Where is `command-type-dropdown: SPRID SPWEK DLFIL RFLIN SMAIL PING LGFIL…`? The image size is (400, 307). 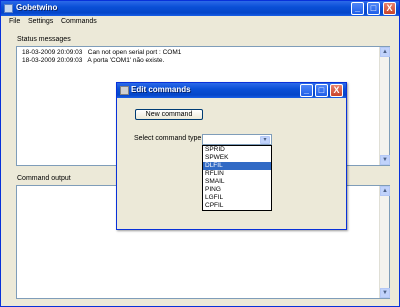
command-type-dropdown: SPRID SPWEK DLFIL RFLIN SMAIL PING LGFIL… is located at coordinates (237, 178).